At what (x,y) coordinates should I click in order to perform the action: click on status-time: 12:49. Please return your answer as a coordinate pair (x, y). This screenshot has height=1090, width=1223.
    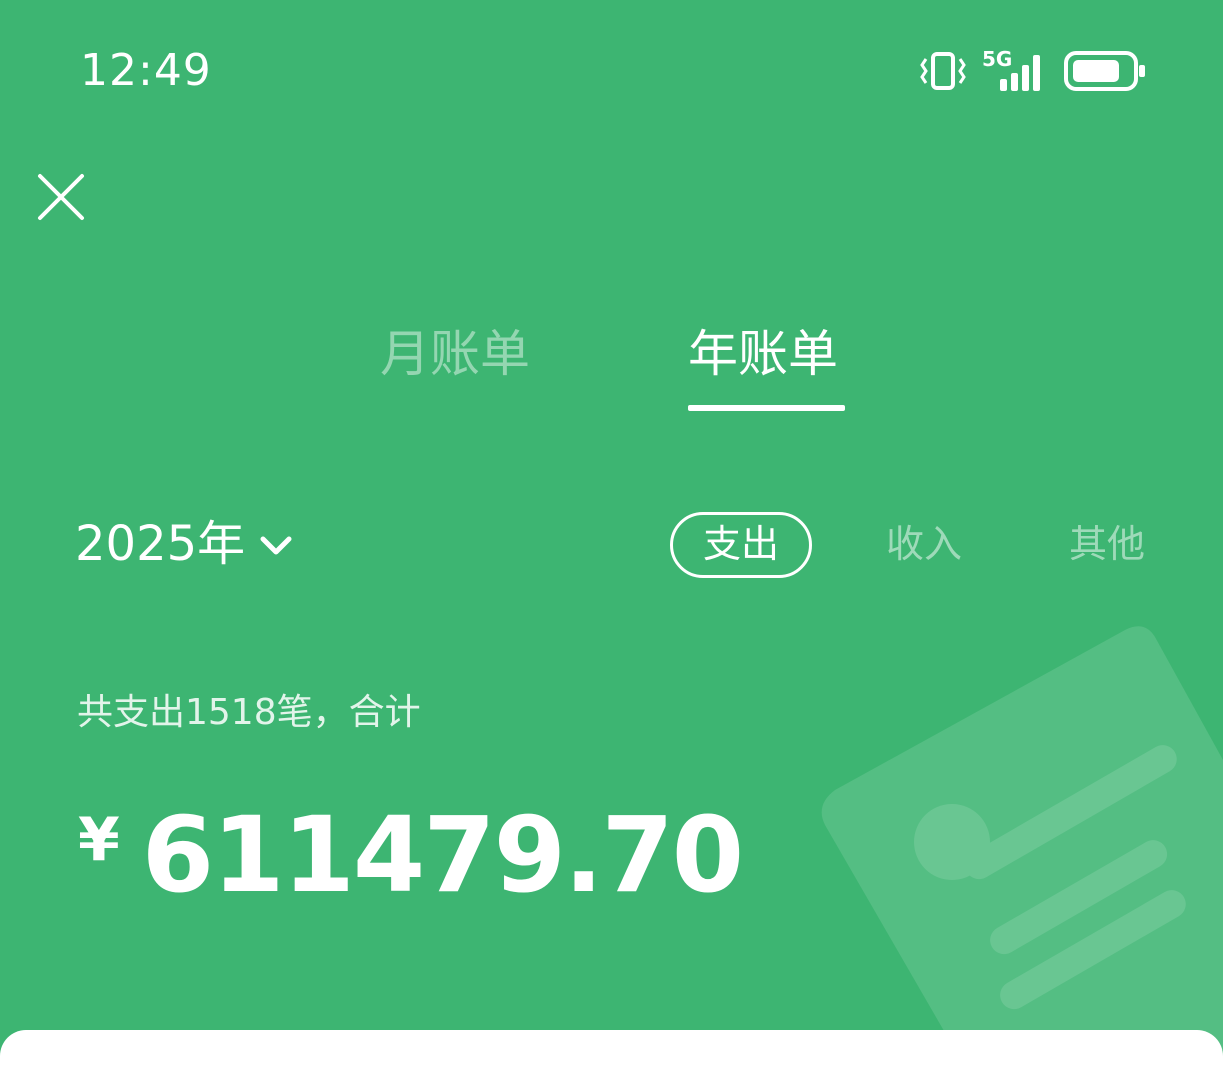
    Looking at the image, I should click on (146, 70).